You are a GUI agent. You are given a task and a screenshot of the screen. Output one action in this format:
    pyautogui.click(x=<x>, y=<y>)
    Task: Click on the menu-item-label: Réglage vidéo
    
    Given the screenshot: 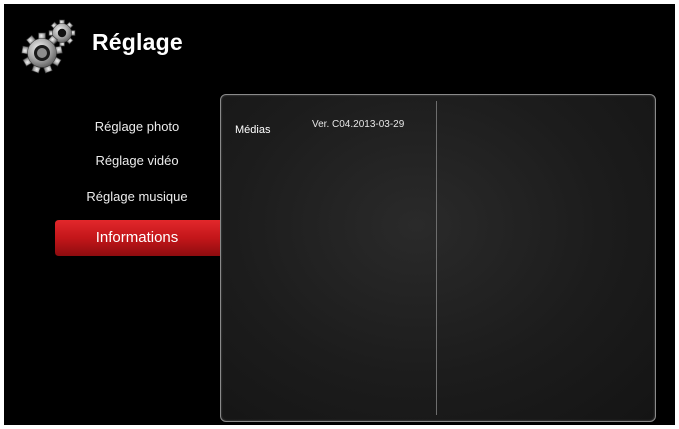 What is the action you would take?
    pyautogui.click(x=137, y=160)
    